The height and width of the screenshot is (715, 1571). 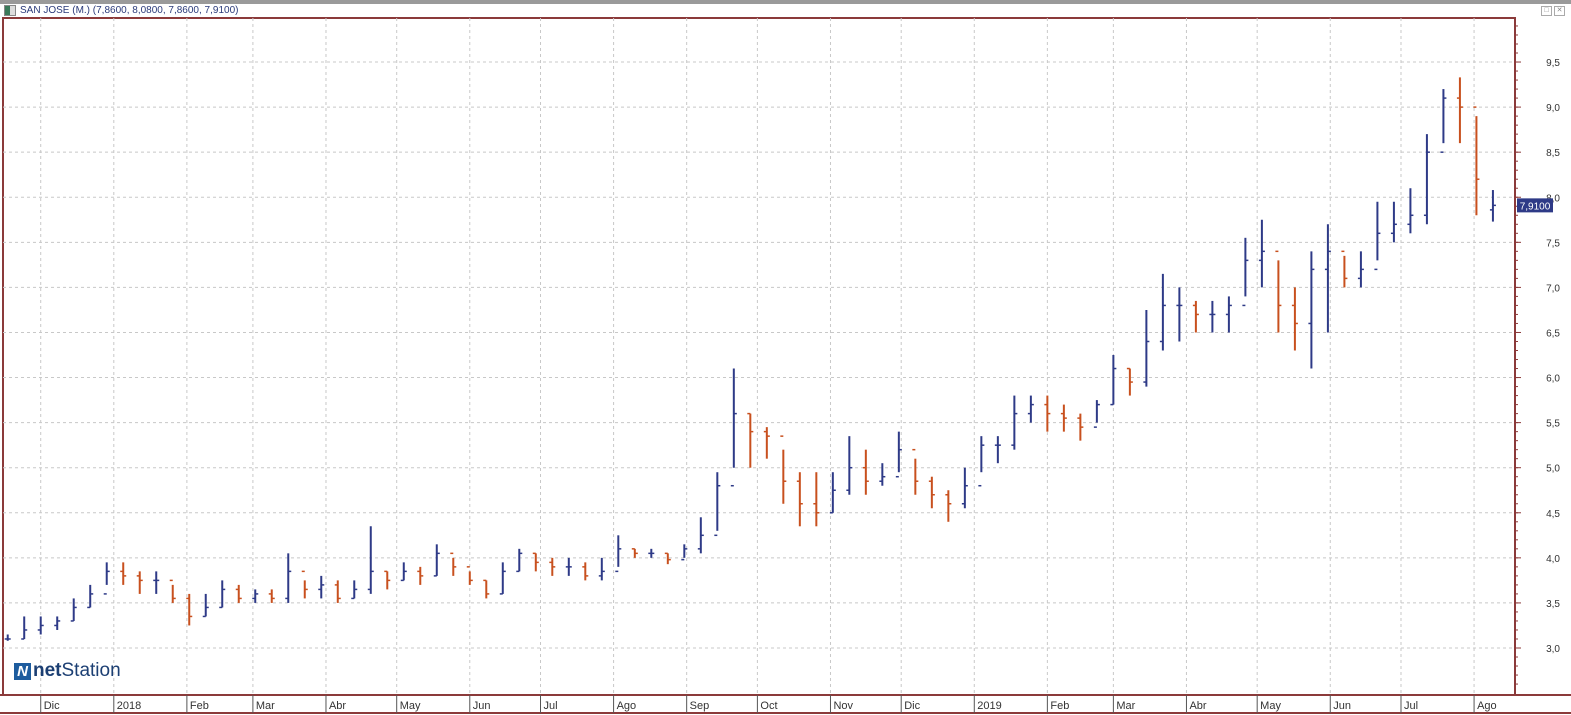 I want to click on y-tick-label: 3,0, so click(x=1553, y=649).